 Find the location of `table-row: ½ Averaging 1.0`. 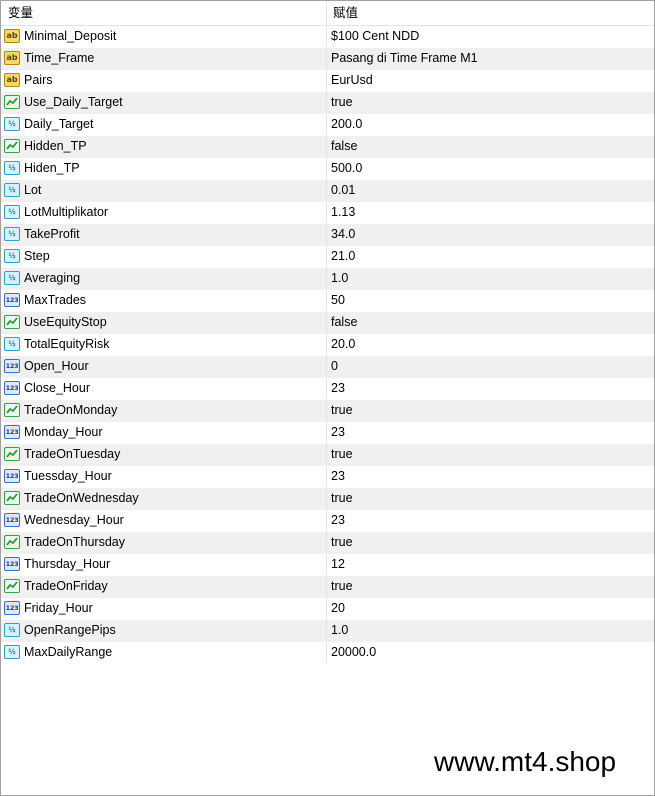

table-row: ½ Averaging 1.0 is located at coordinates (327, 279).